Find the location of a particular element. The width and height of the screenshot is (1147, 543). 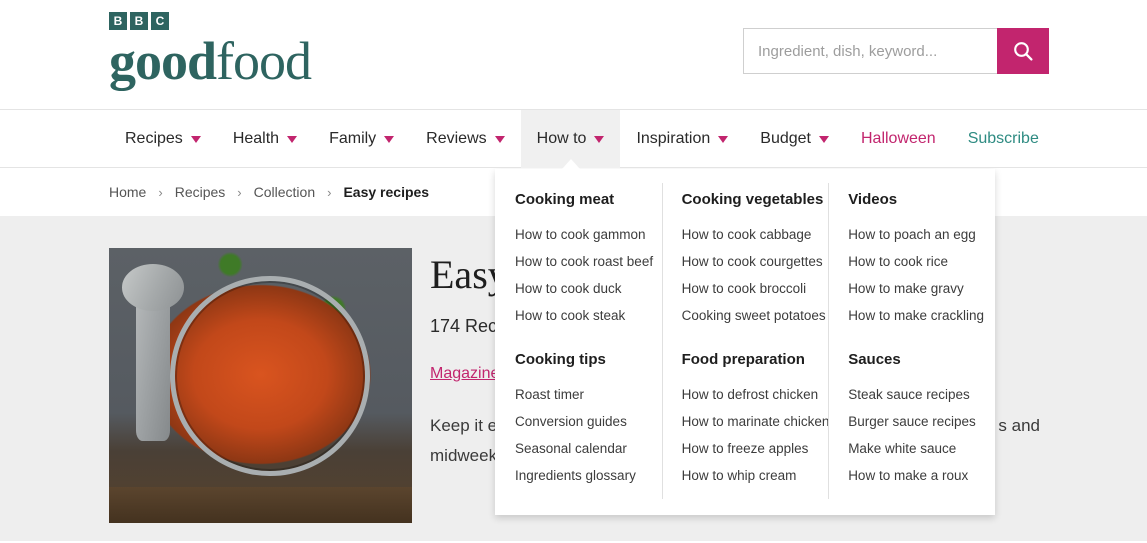

dropdown-link-steak-sauce-recipes: Steak sauce recipes is located at coordinates (911, 394).